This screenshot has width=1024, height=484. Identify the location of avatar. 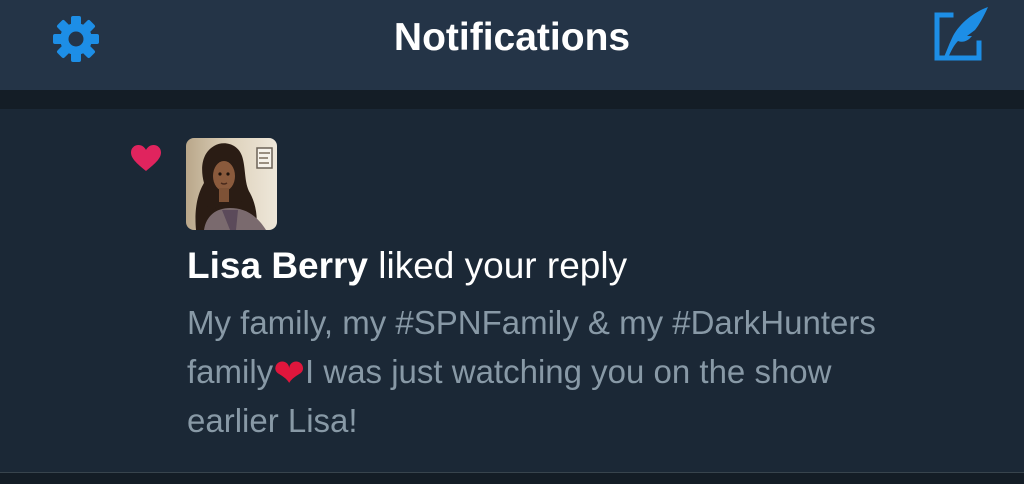
(231, 184).